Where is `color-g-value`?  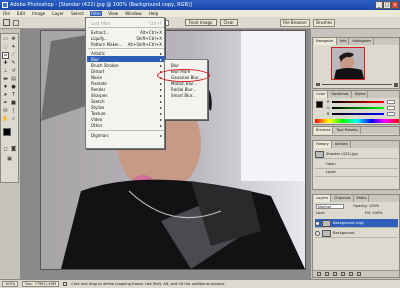 color-g-value is located at coordinates (391, 108).